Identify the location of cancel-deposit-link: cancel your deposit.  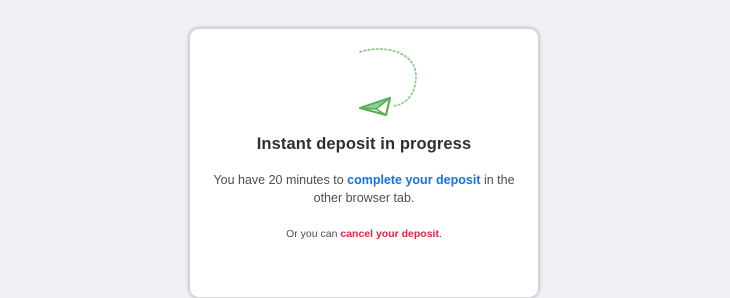
(389, 234).